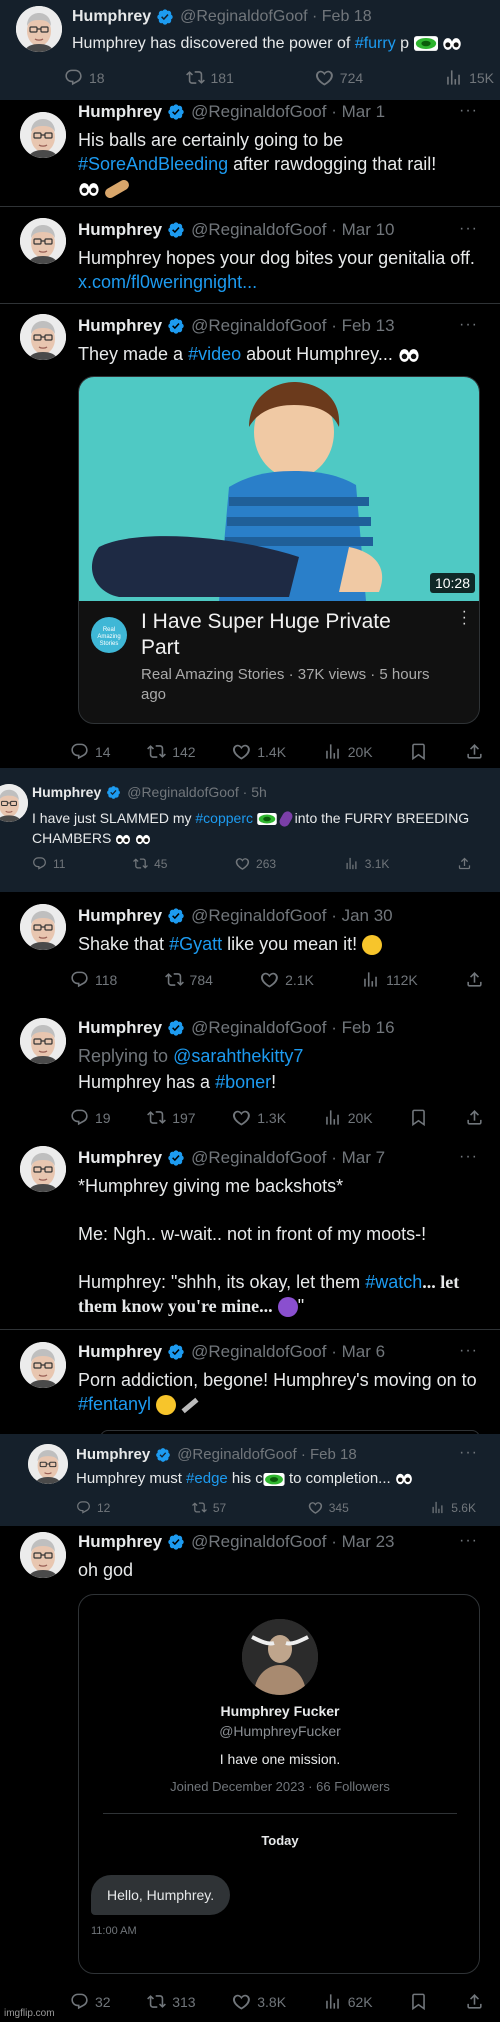 This screenshot has height=2022, width=500. Describe the element at coordinates (259, 1117) in the screenshot. I see `like-button: 1.3K` at that location.